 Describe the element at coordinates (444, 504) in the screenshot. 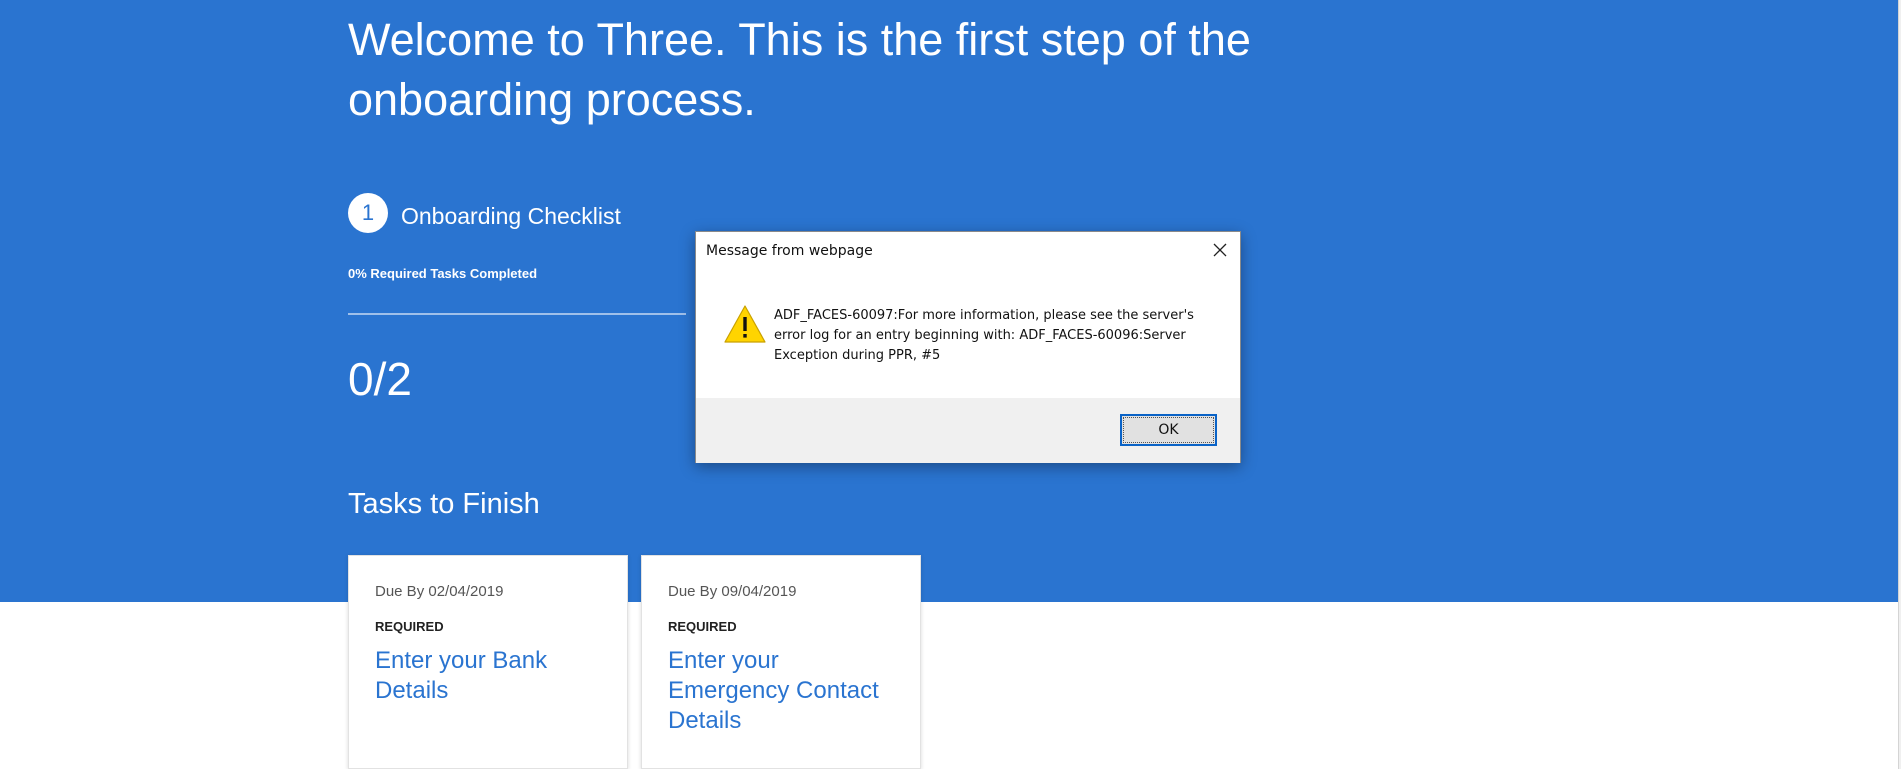

I see `tasks-heading: Tasks to Finish` at that location.